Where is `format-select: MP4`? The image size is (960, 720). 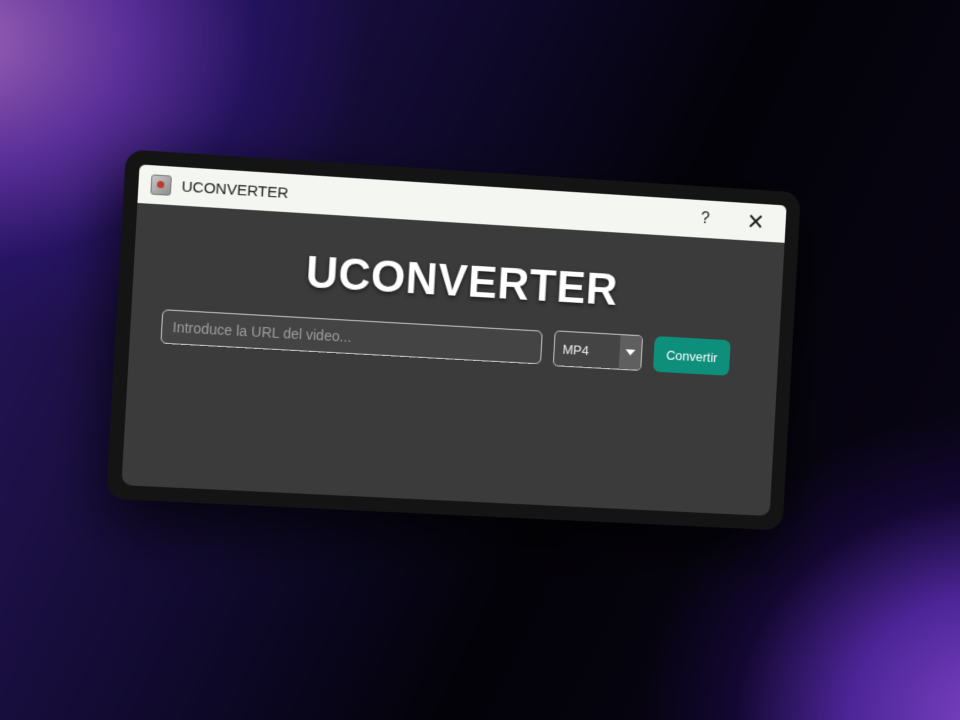 format-select: MP4 is located at coordinates (598, 350).